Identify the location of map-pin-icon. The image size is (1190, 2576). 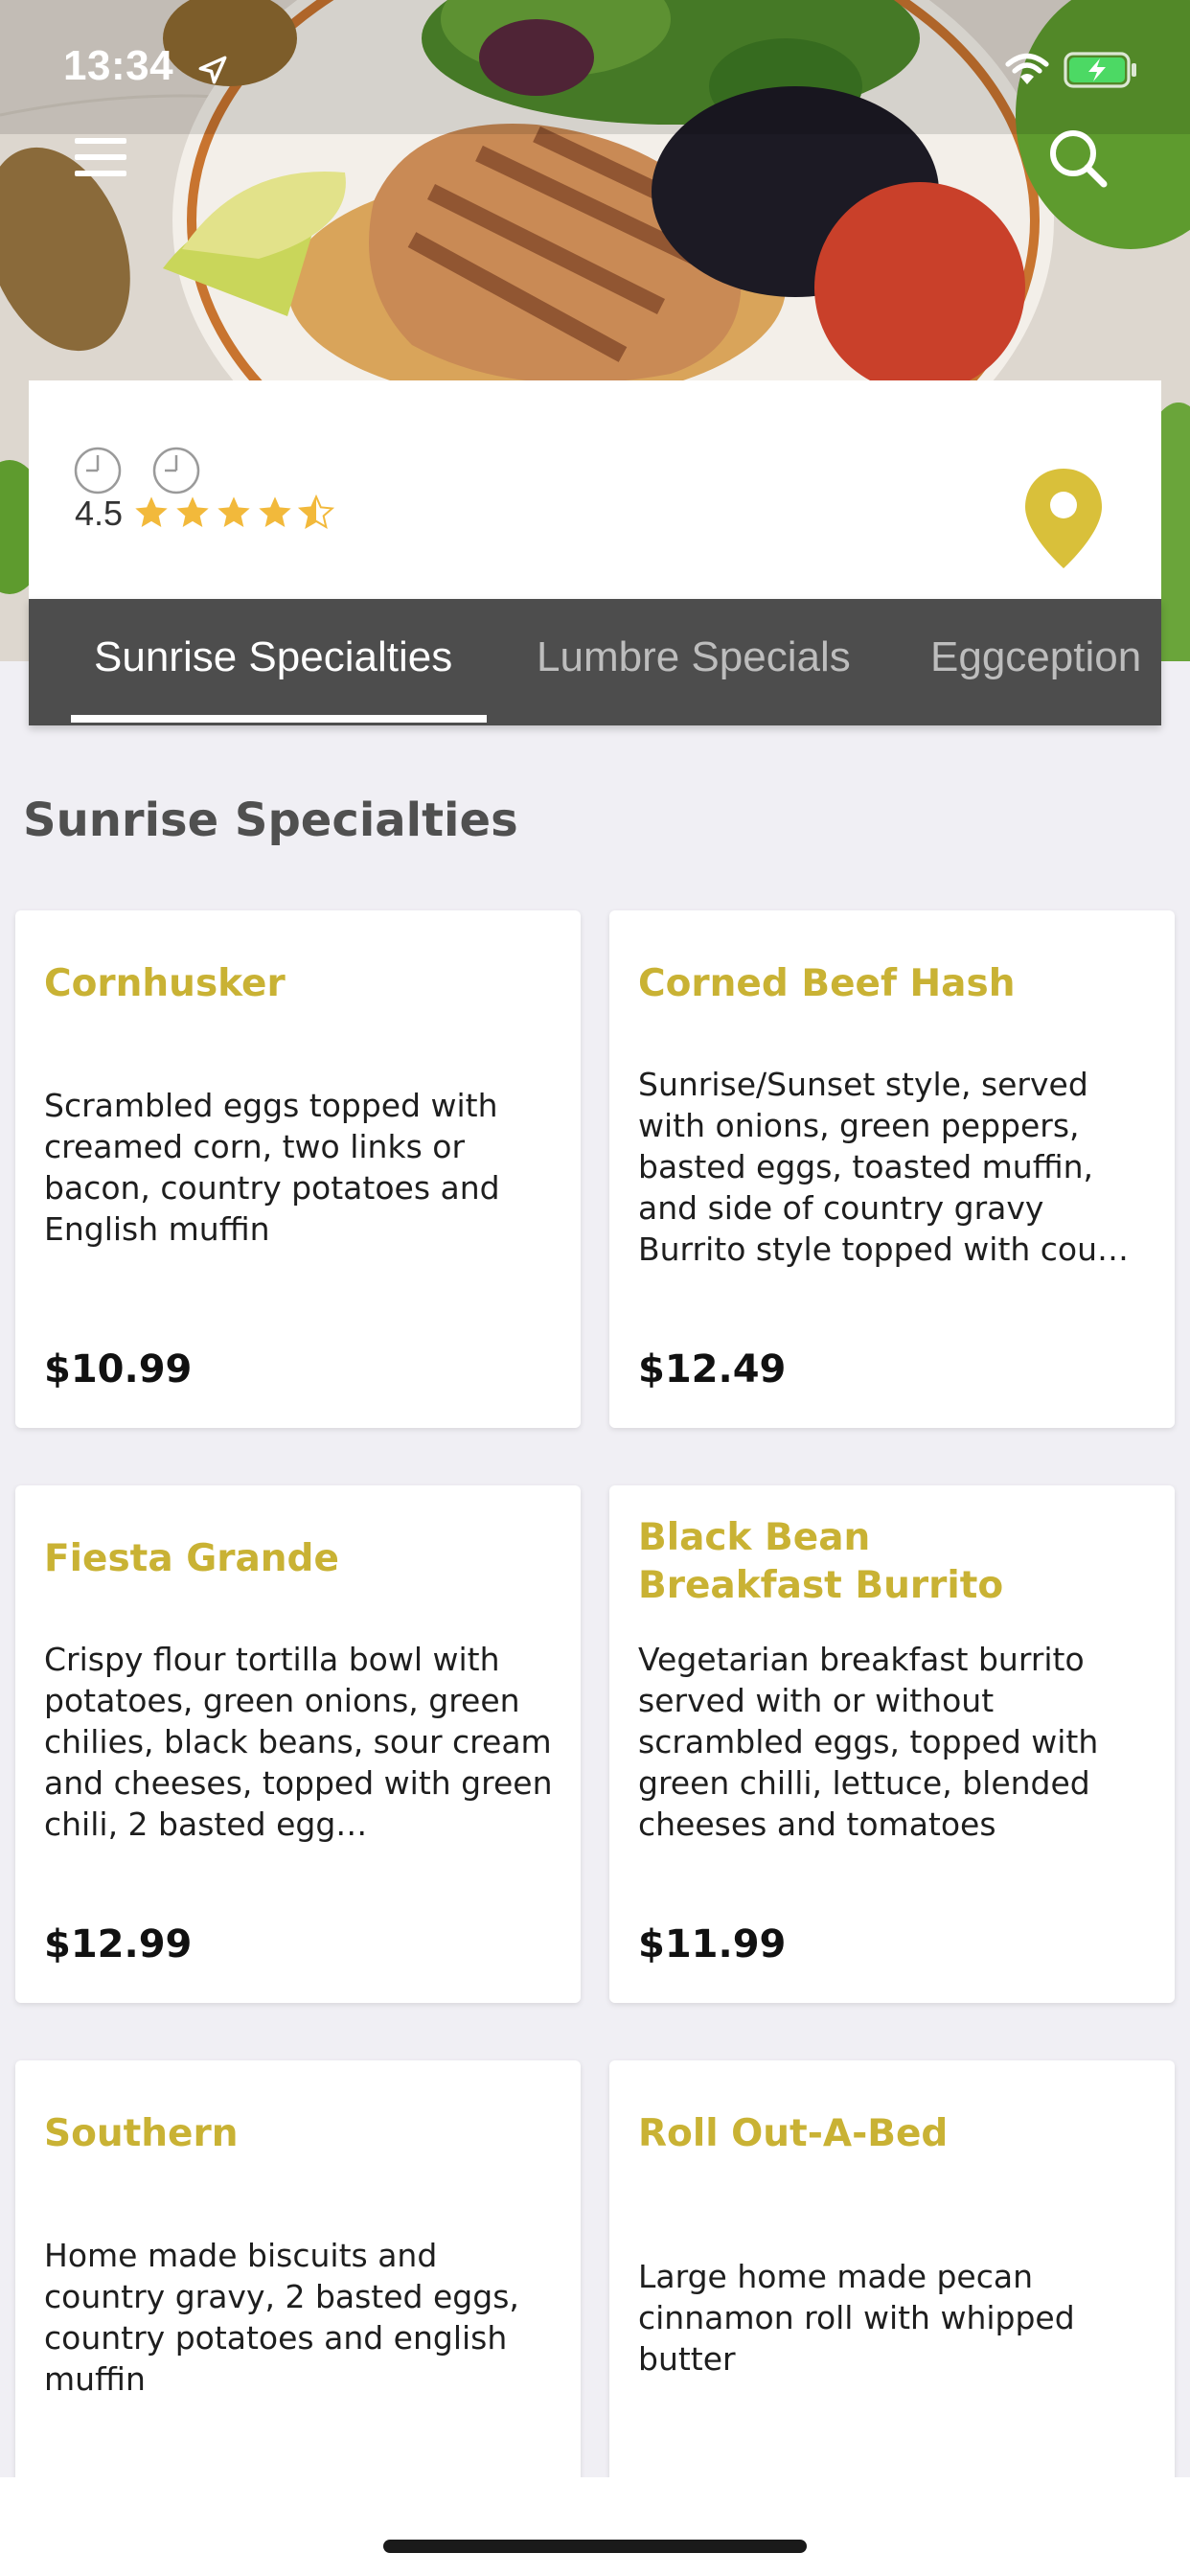
(1064, 518).